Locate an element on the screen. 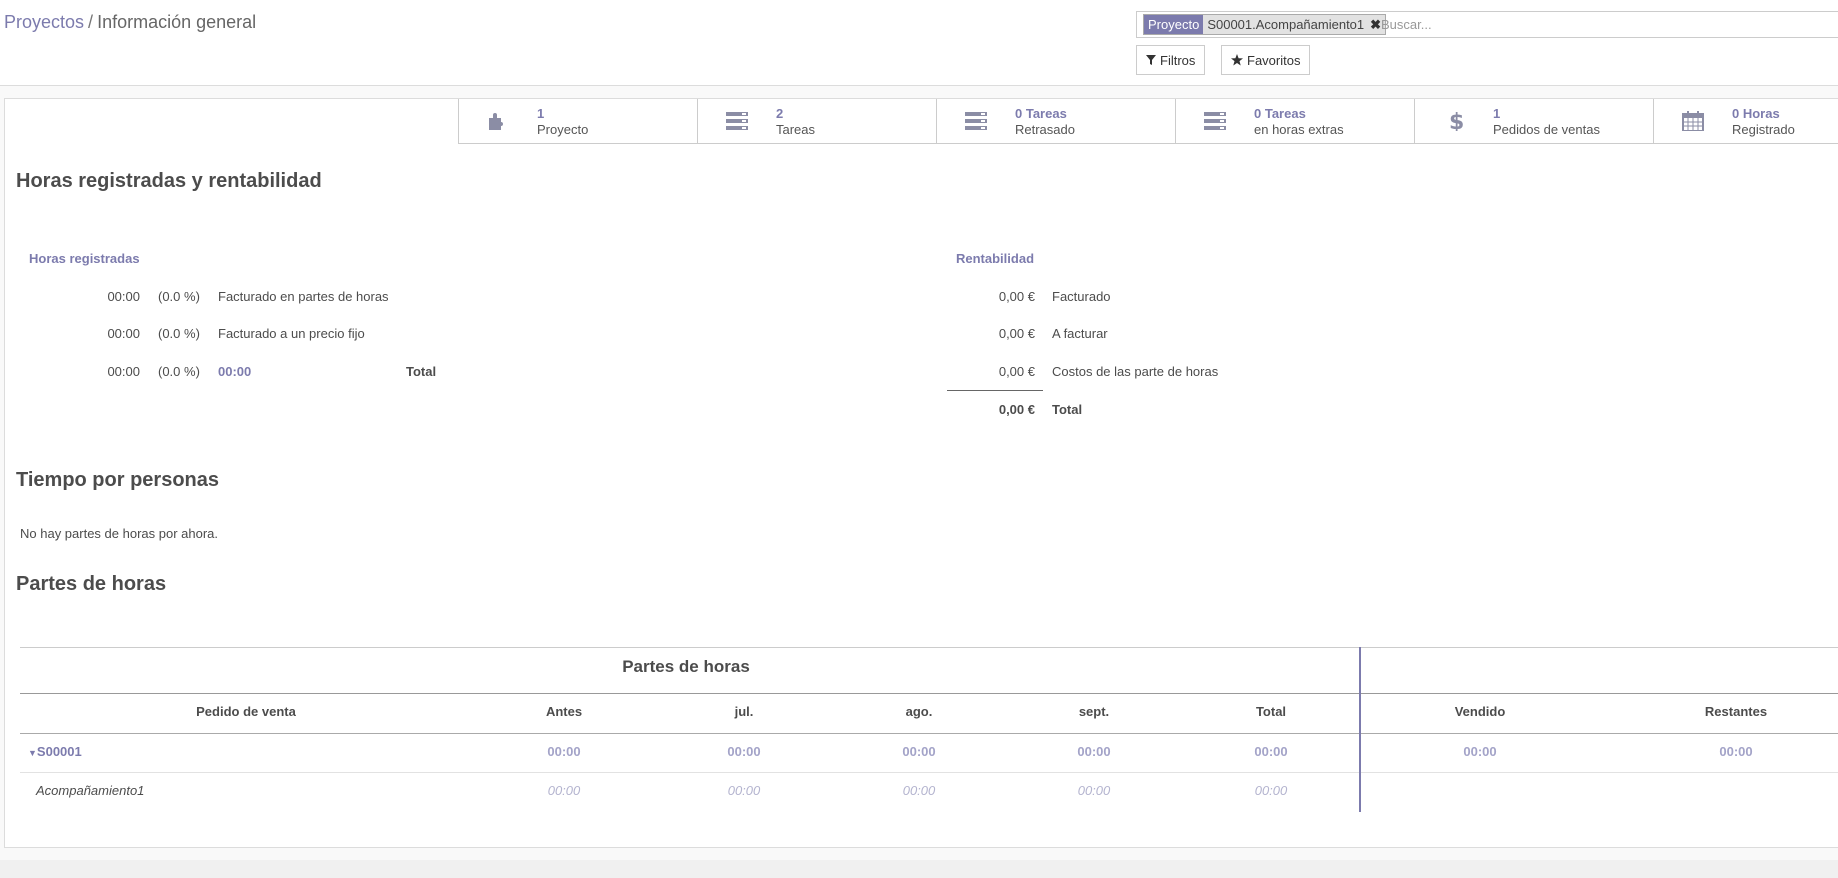 Image resolution: width=1838 pixels, height=878 pixels. breadcrumb: Proyectos / Información general is located at coordinates (130, 22).